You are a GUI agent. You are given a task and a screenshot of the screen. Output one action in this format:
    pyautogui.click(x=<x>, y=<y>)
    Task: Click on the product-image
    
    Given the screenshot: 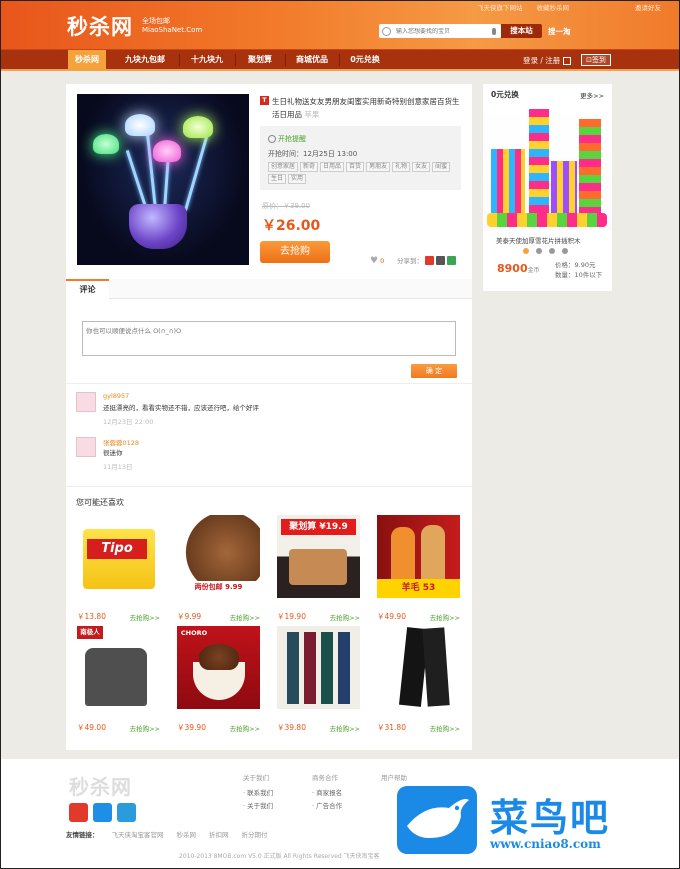 What is the action you would take?
    pyautogui.click(x=163, y=179)
    